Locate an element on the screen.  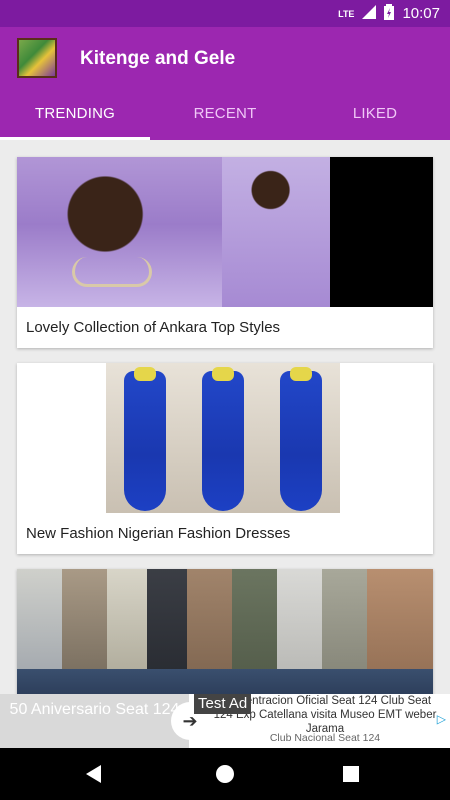
ad-sub-text: Club Nacional Seat 124 is located at coordinates (325, 738).